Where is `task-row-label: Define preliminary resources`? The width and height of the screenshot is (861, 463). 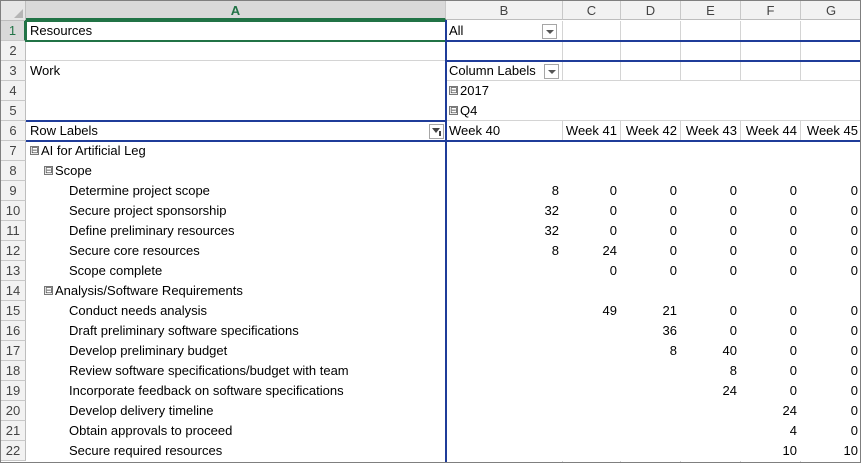
task-row-label: Define preliminary resources is located at coordinates (255, 231).